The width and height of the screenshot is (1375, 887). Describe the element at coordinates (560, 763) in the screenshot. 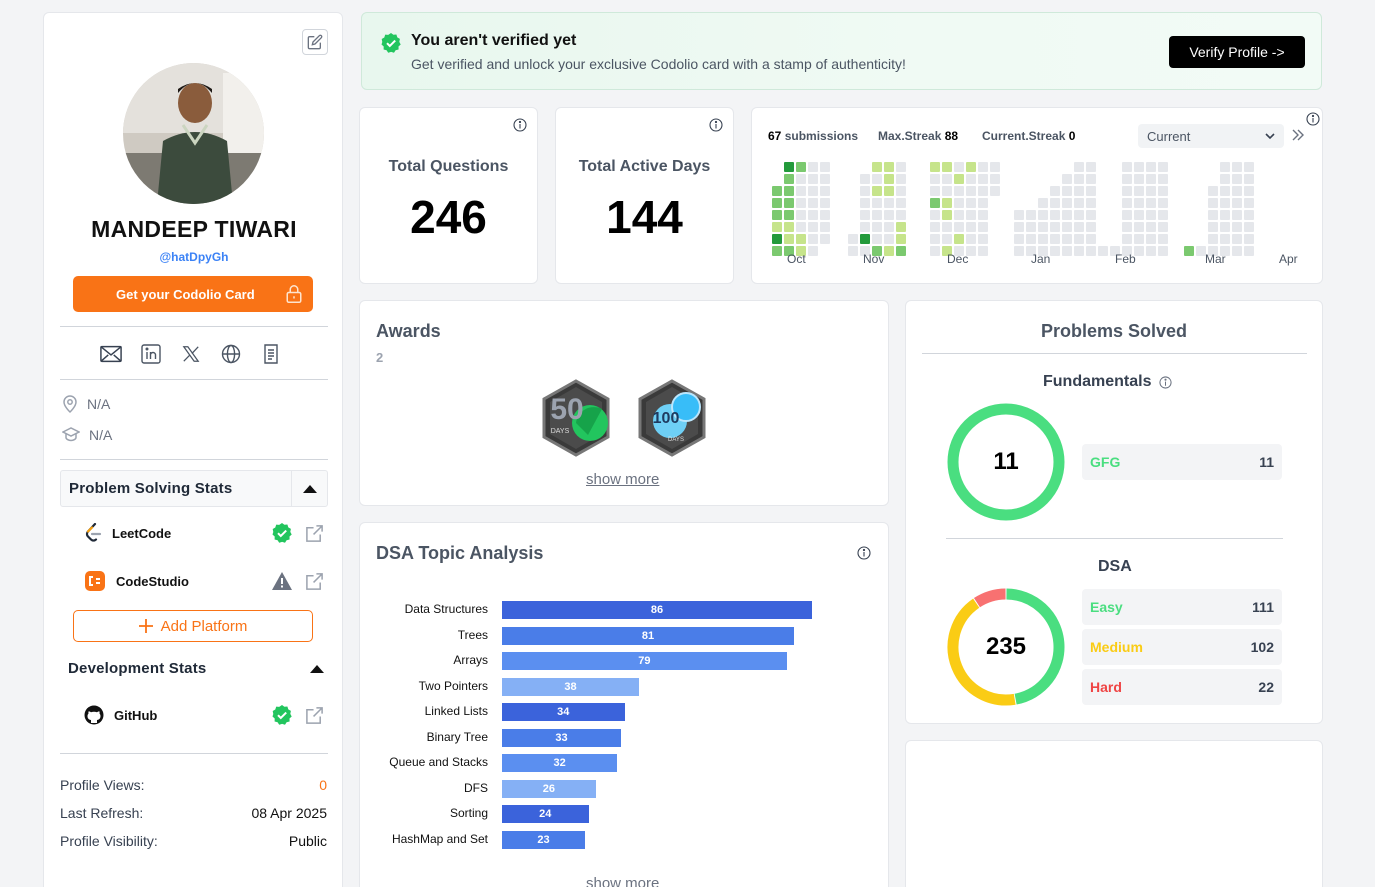

I see `topic-bar: 32` at that location.